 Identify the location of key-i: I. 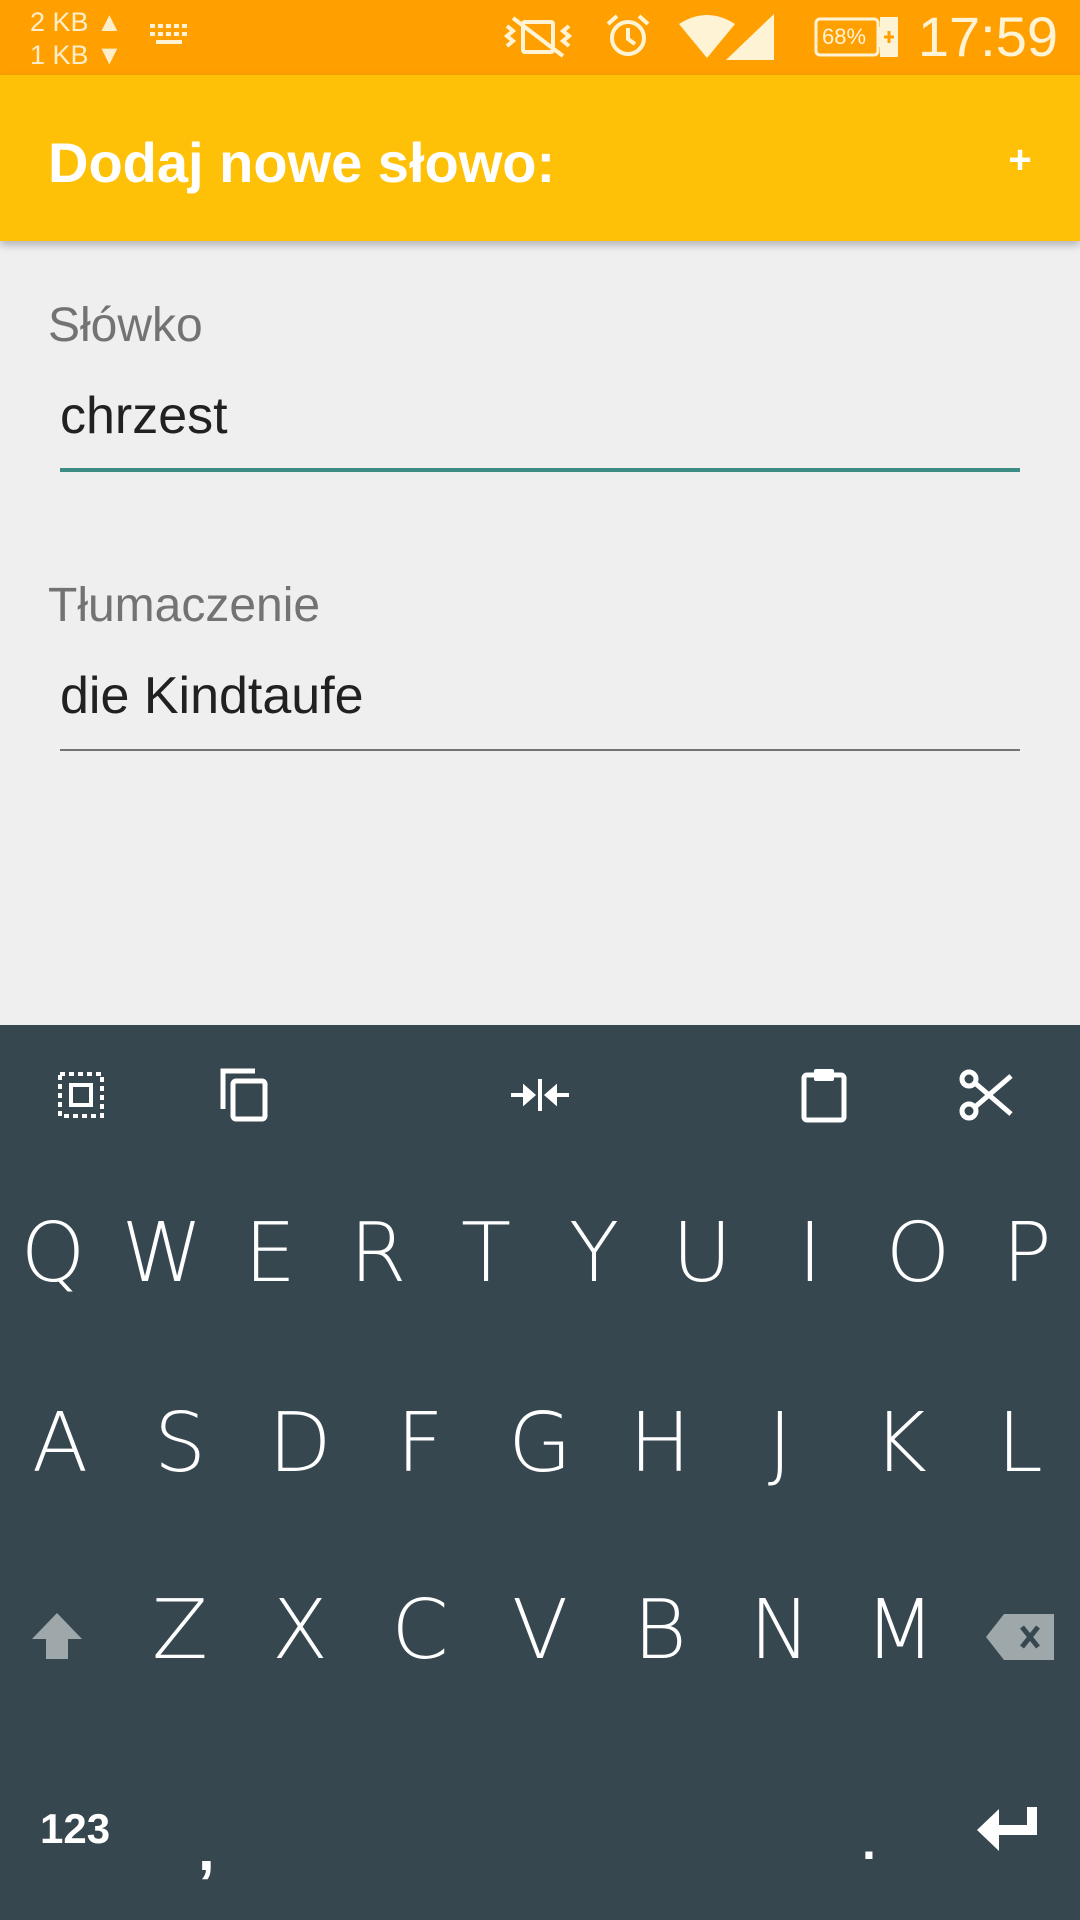
(810, 1254).